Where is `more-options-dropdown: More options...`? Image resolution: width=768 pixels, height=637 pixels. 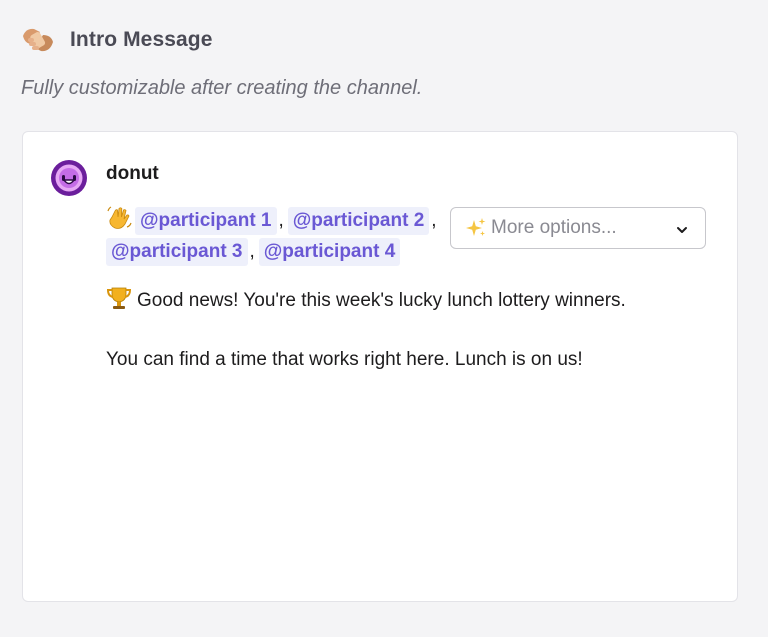 more-options-dropdown: More options... is located at coordinates (578, 228).